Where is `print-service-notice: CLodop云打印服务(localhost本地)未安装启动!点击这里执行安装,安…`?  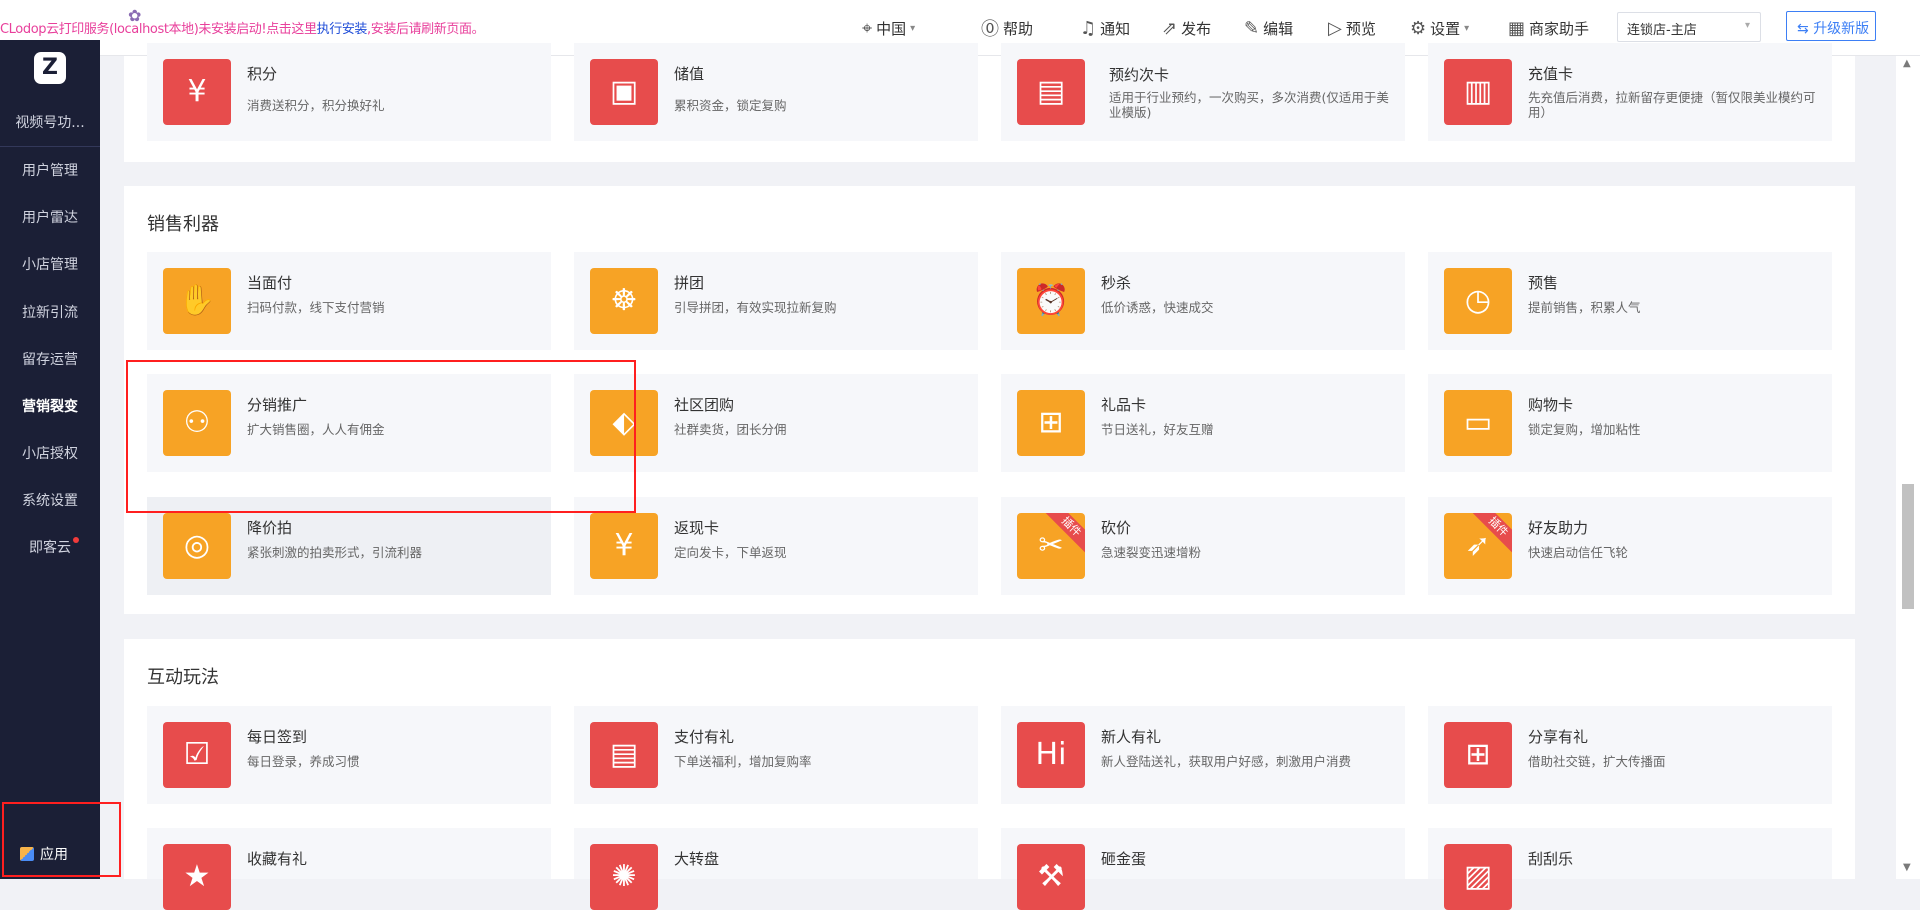 print-service-notice: CLodop云打印服务(localhost本地)未安装启动!点击这里执行安装,安… is located at coordinates (242, 27).